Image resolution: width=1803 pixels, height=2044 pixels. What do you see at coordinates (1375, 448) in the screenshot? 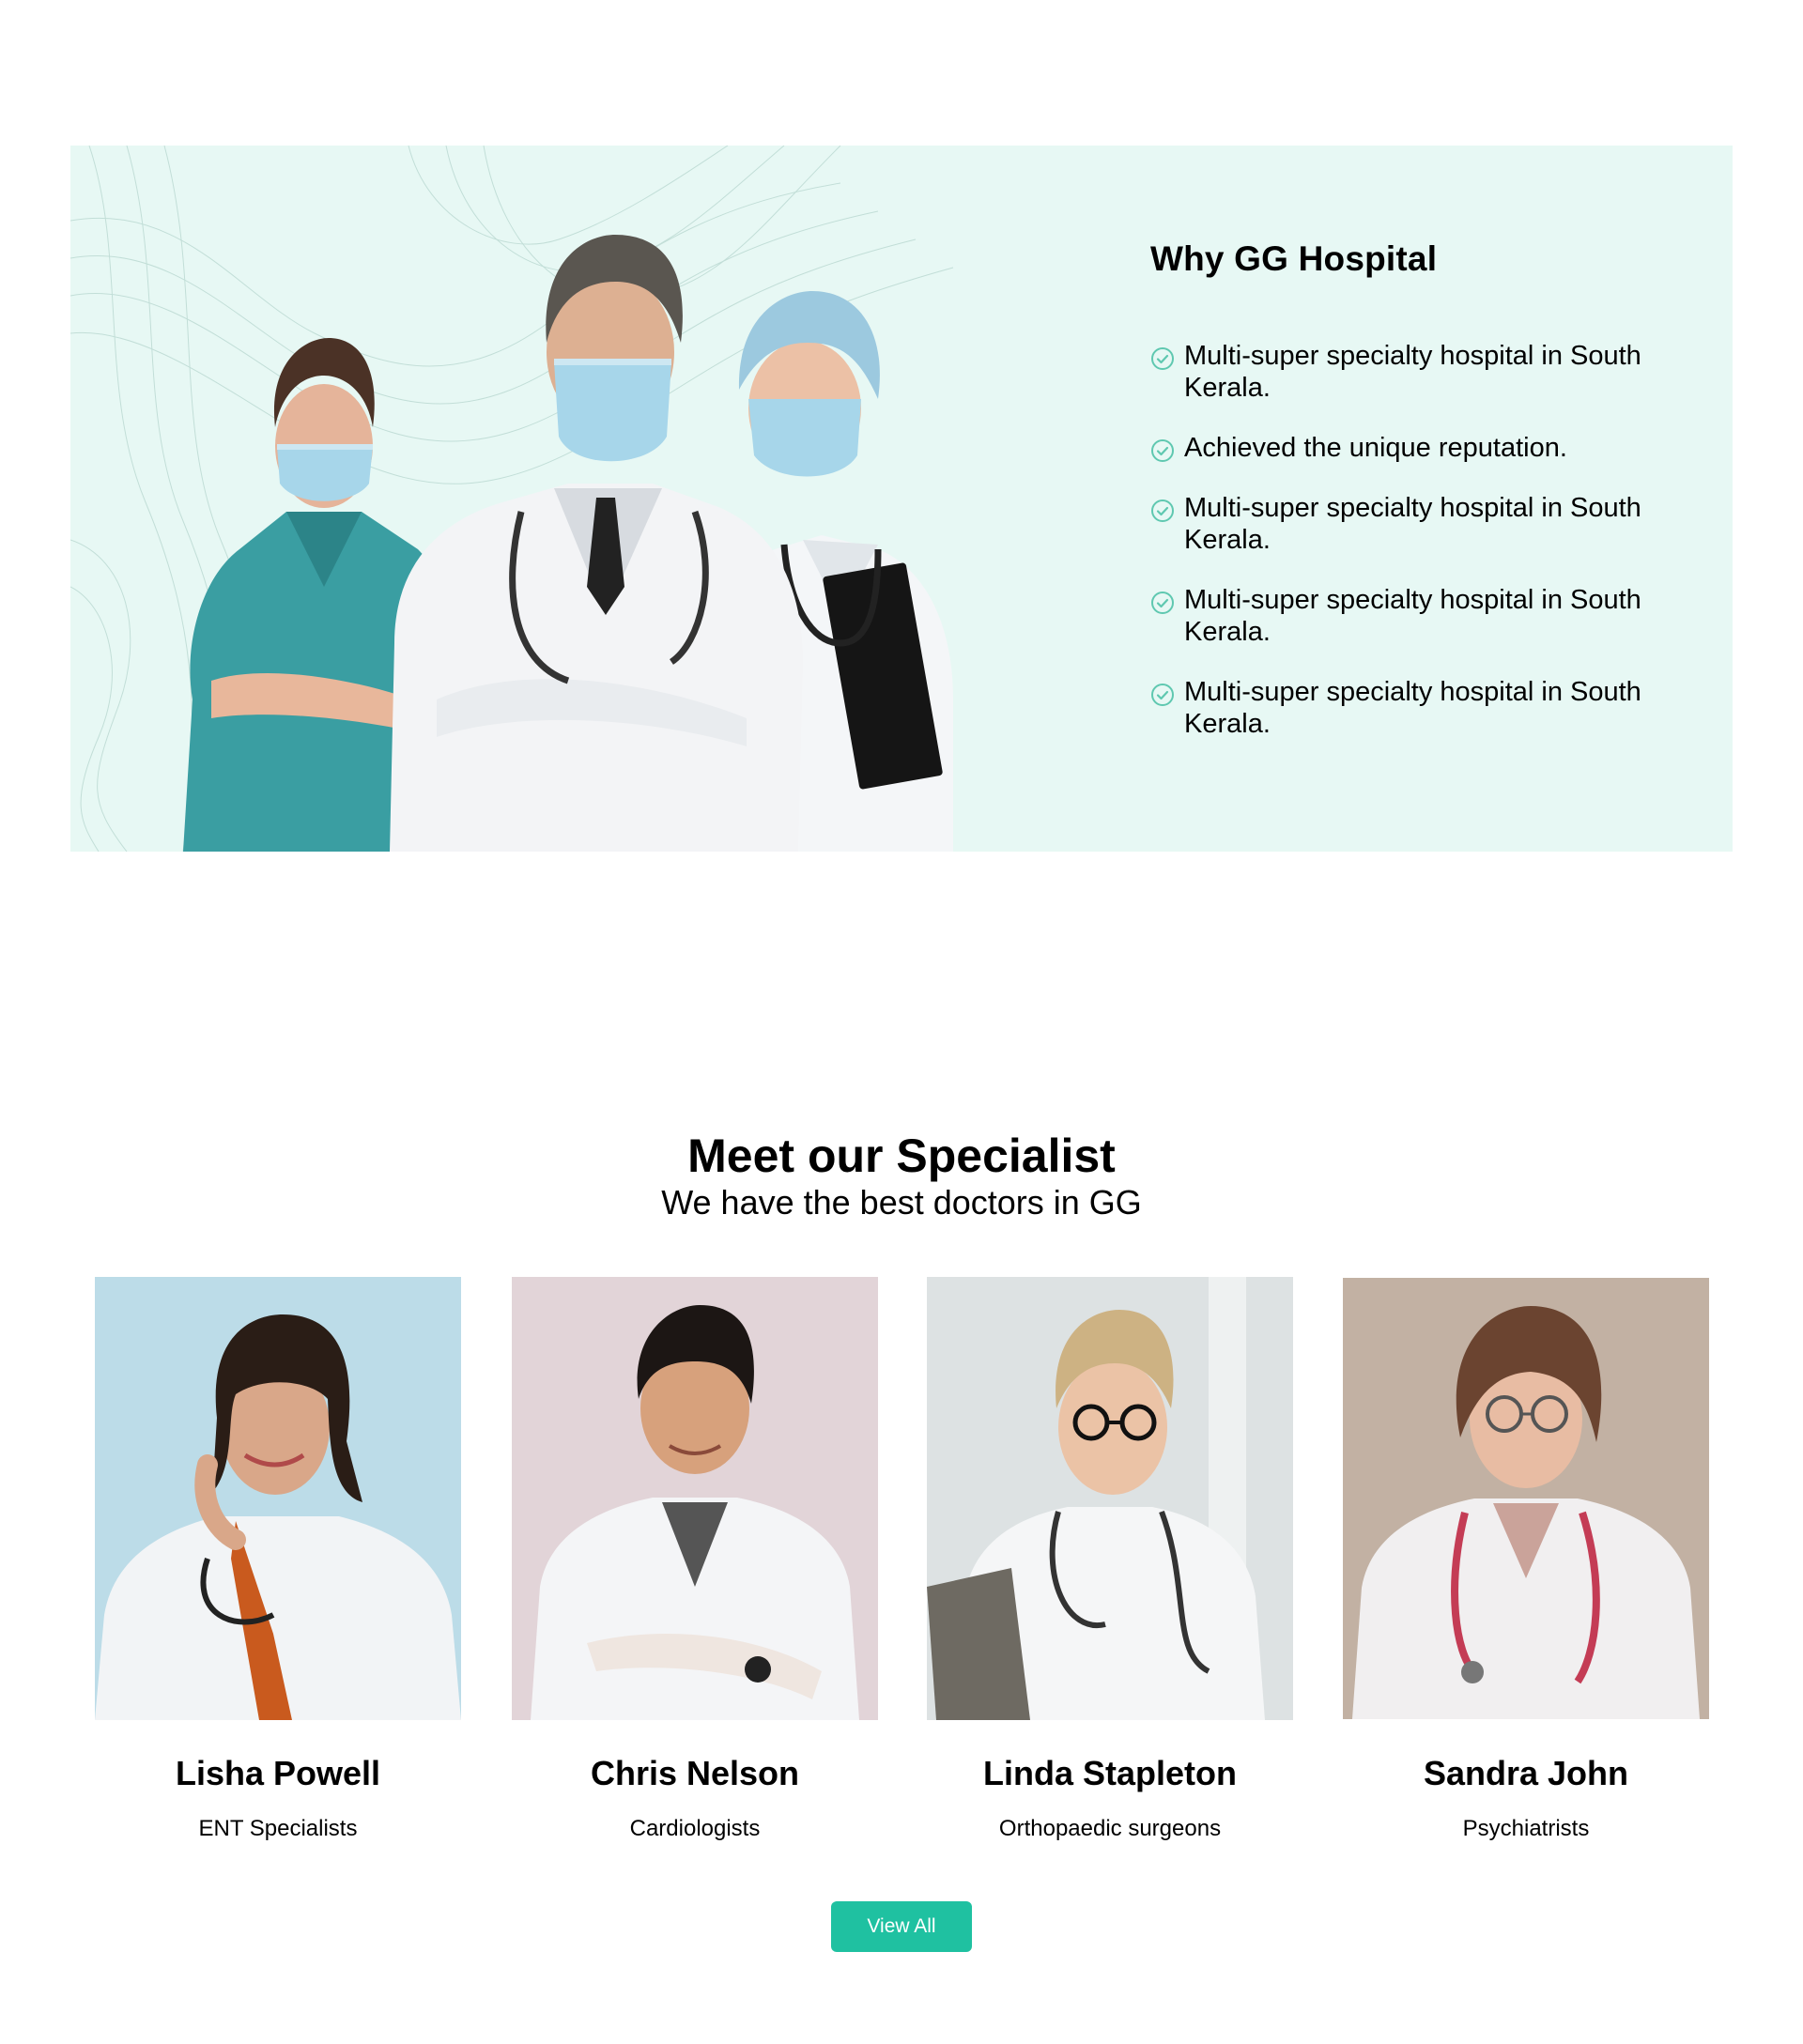
I see `why-item-text: Achieved the unique reputation.` at bounding box center [1375, 448].